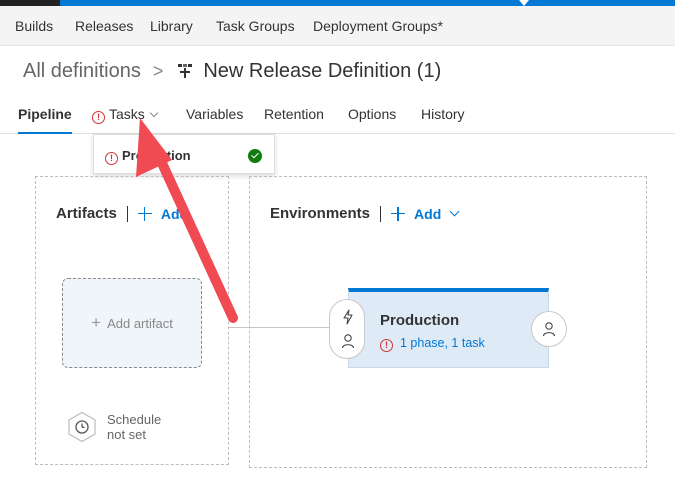 The image size is (675, 497). I want to click on schedule-line-2: not set, so click(127, 434).